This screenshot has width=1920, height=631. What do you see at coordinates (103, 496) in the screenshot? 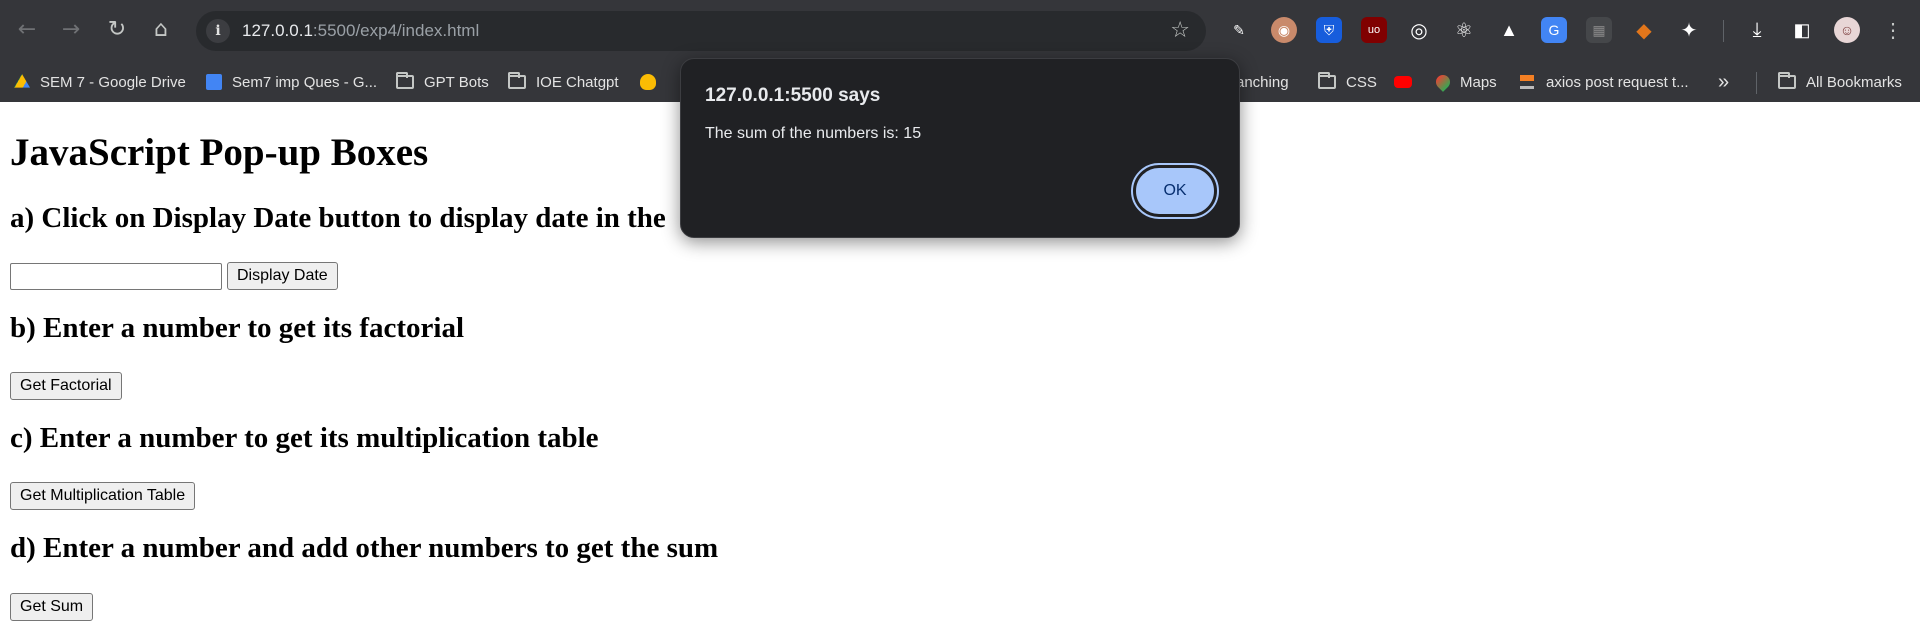
I see `get-multiplication-table-button: Get Multiplication Table` at bounding box center [103, 496].